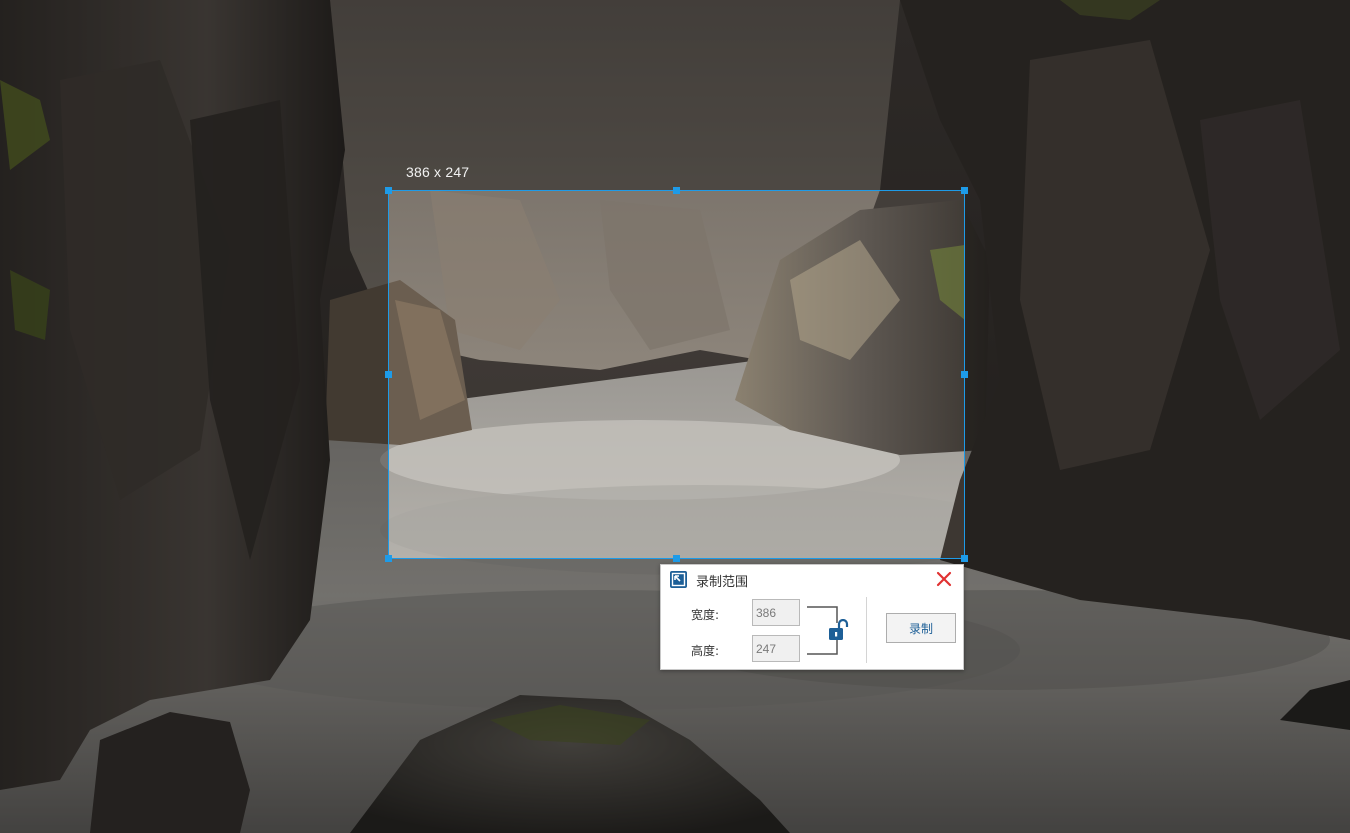 The width and height of the screenshot is (1350, 833). I want to click on width-field, so click(776, 612).